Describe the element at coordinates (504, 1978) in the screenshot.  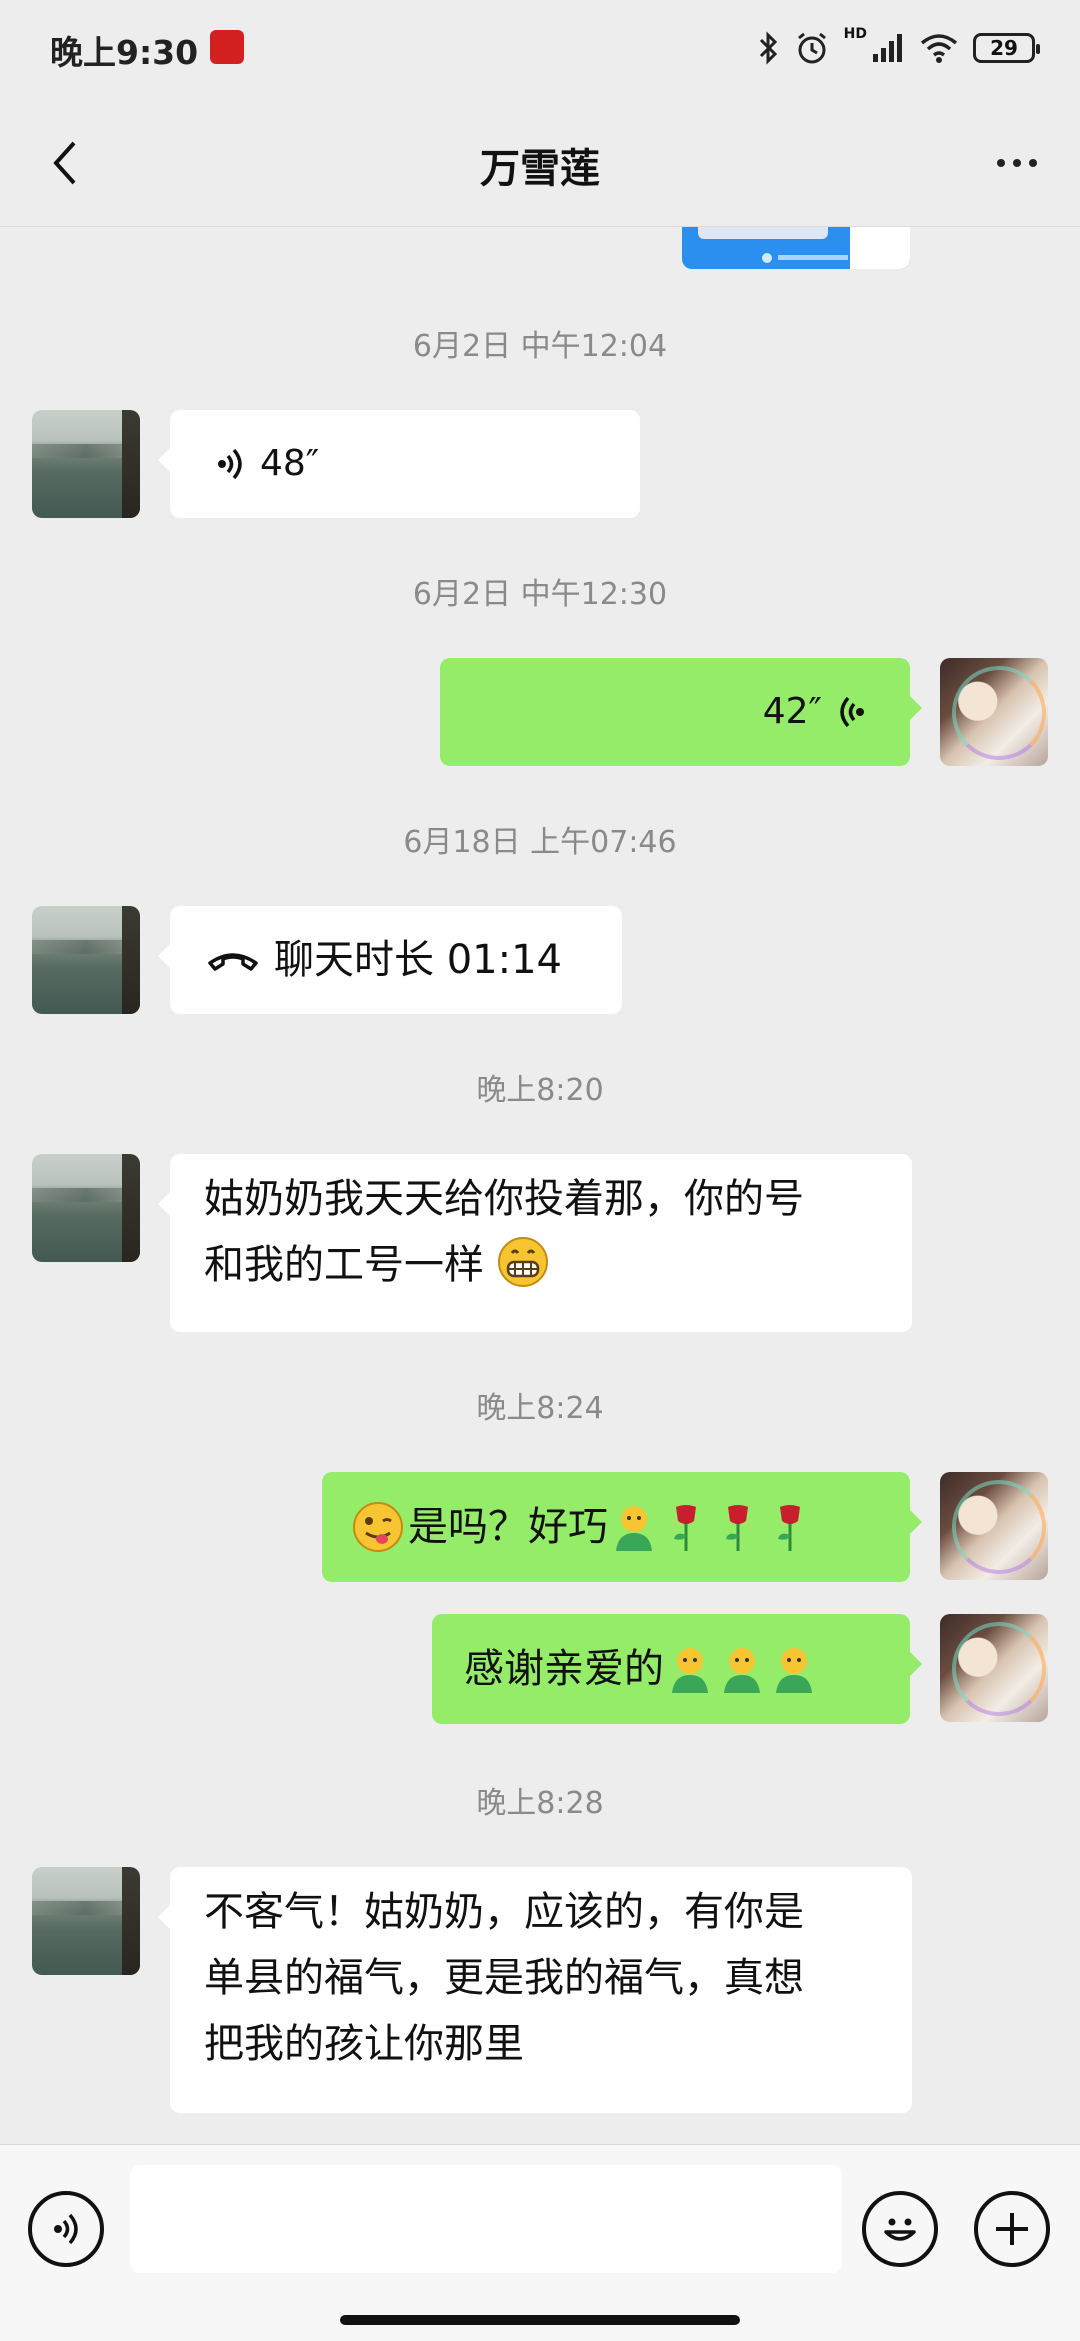
I see `message-line: 单县的福气，更是我的福气，真想` at that location.